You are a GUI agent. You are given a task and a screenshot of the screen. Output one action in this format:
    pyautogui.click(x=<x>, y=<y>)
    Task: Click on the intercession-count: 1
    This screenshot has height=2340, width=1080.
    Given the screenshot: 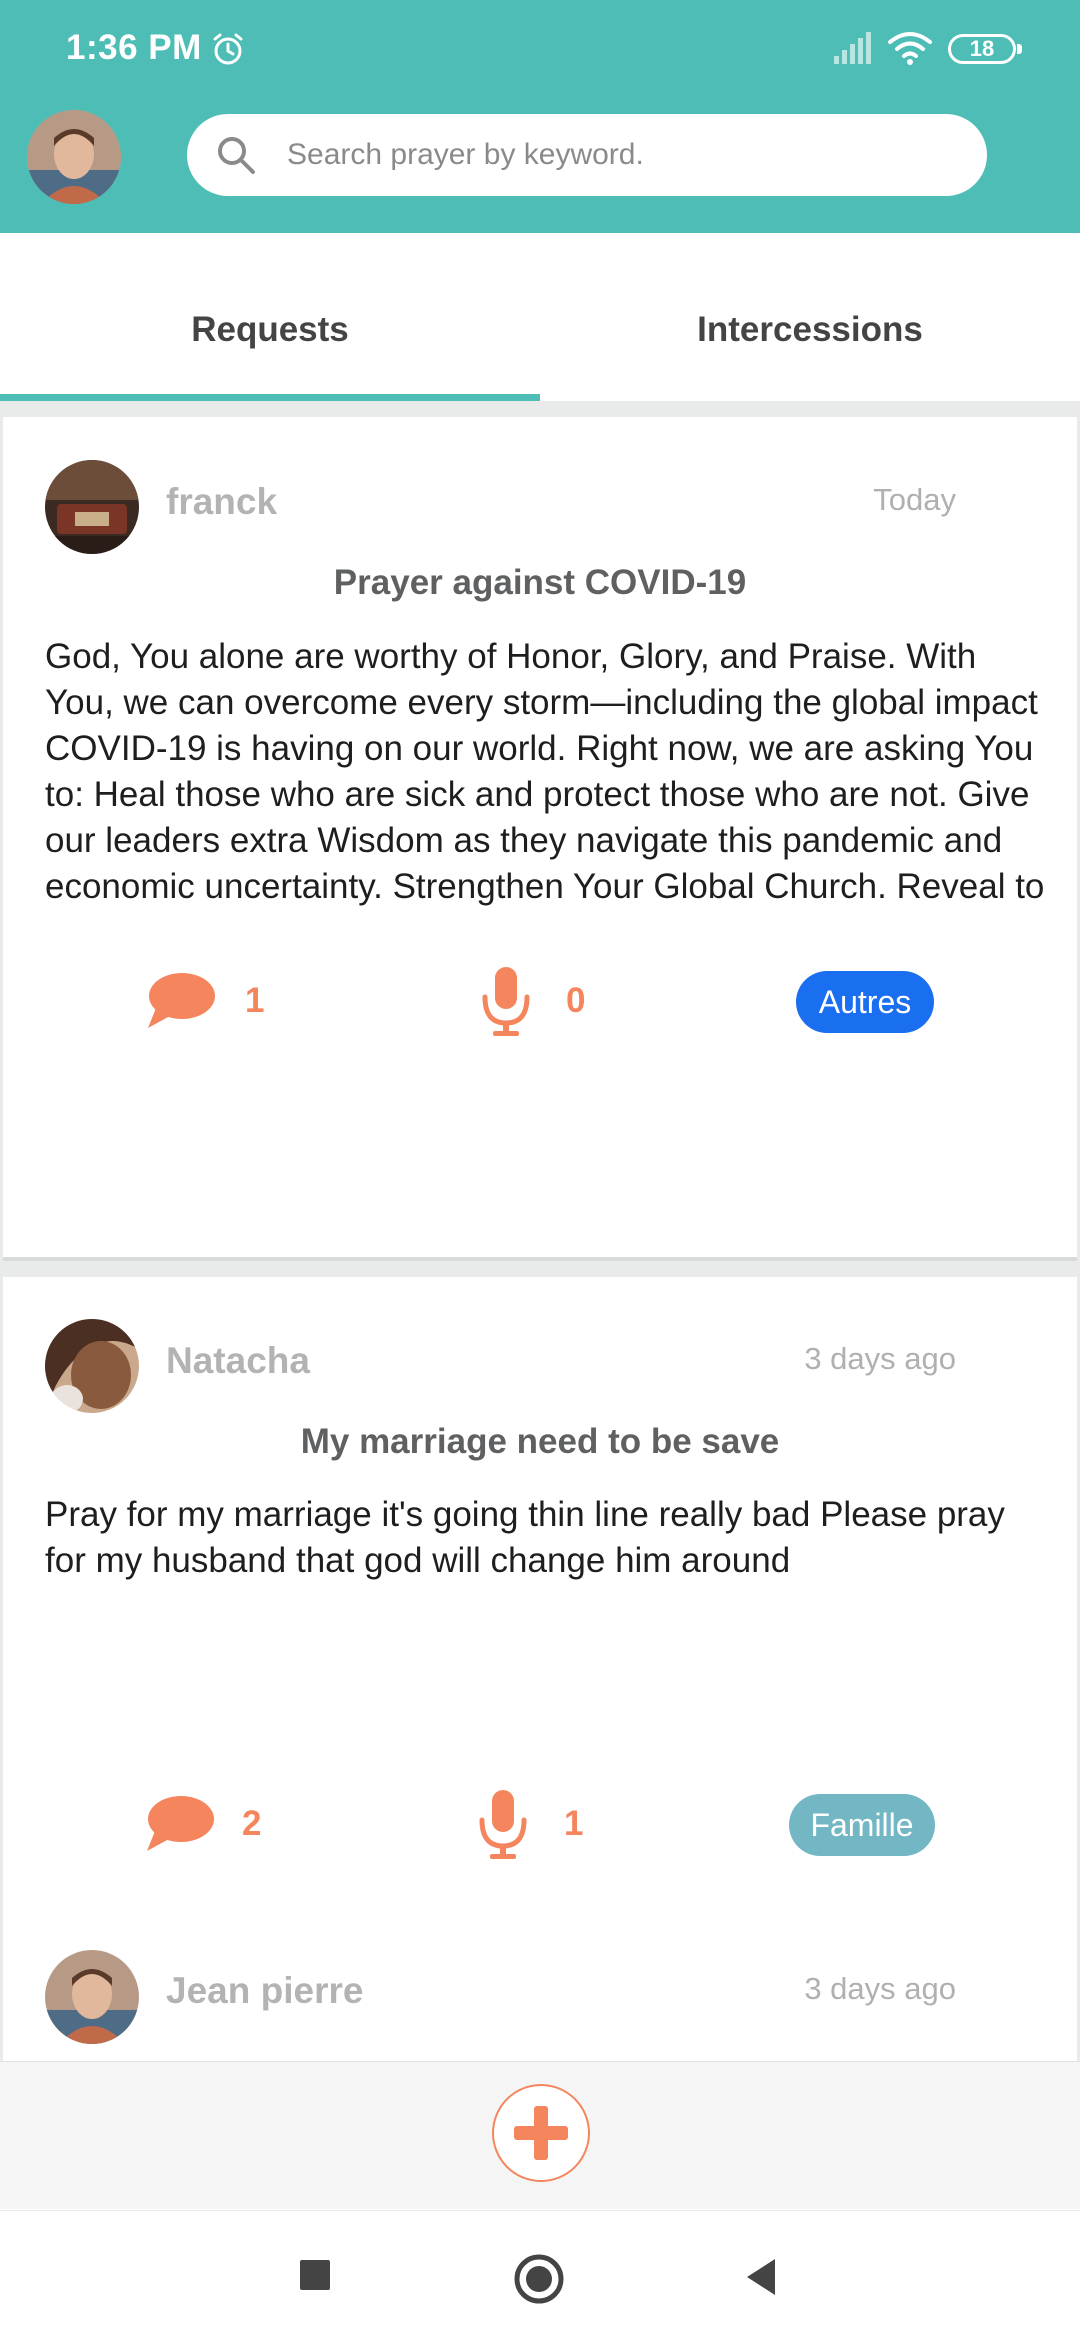 What is the action you would take?
    pyautogui.click(x=574, y=1823)
    